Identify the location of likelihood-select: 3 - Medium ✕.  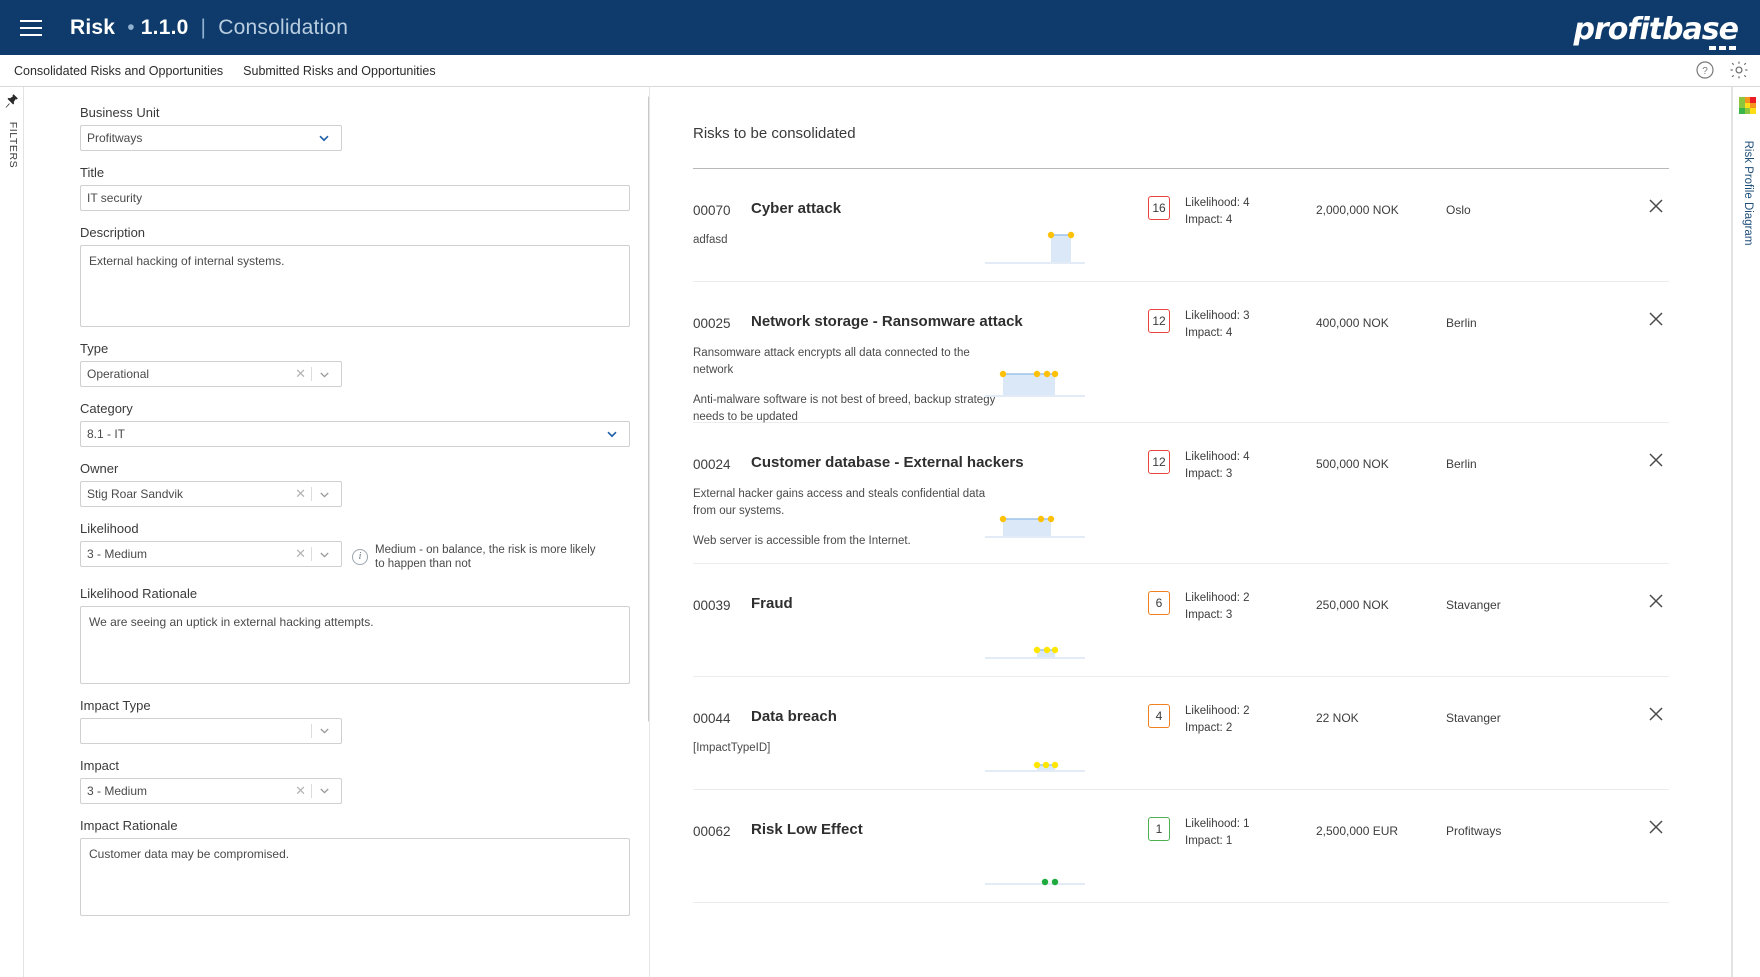
(211, 554).